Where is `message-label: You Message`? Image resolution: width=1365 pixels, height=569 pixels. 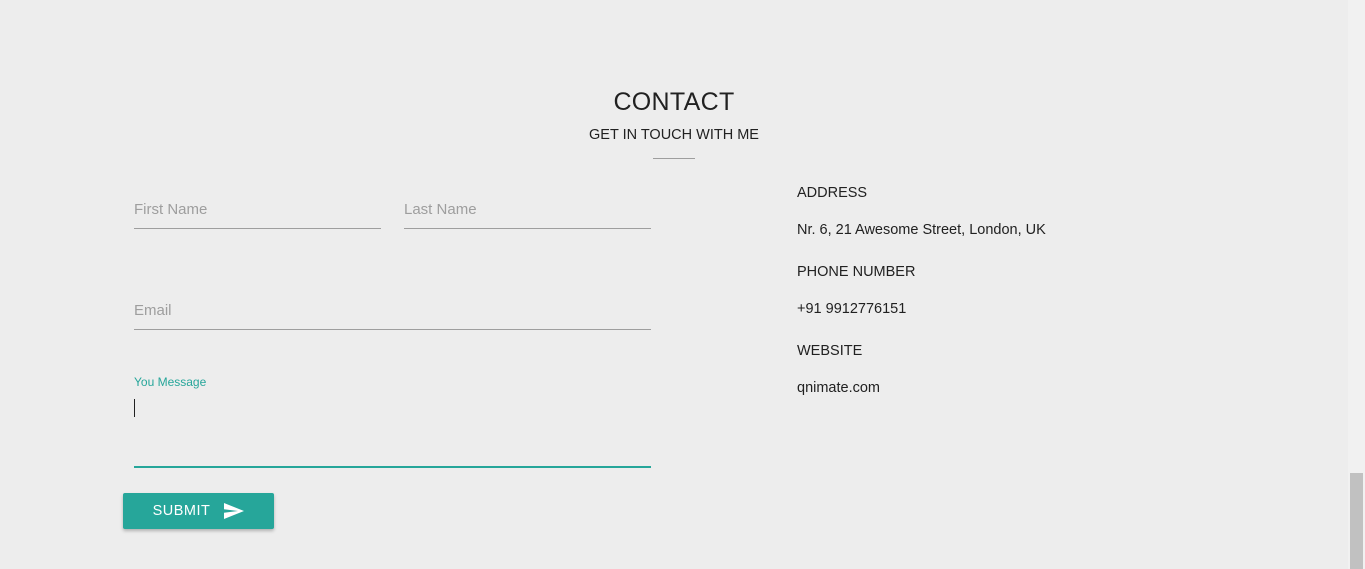 message-label: You Message is located at coordinates (170, 382).